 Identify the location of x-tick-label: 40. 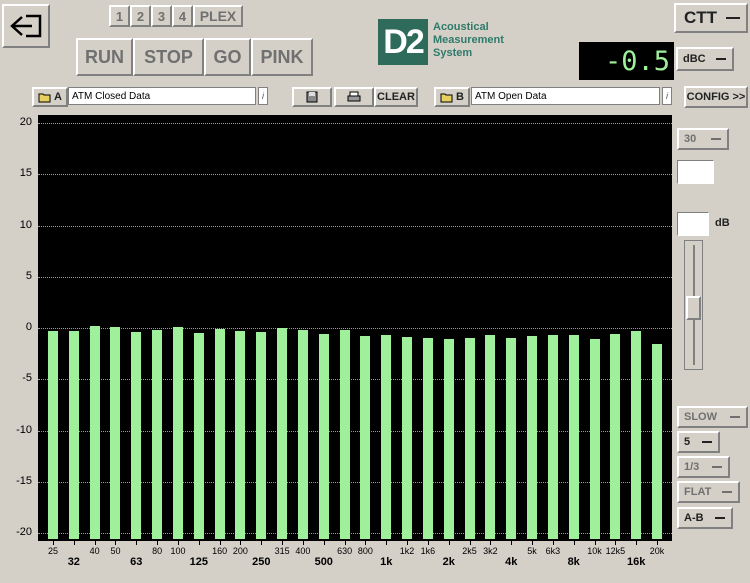
(94, 551).